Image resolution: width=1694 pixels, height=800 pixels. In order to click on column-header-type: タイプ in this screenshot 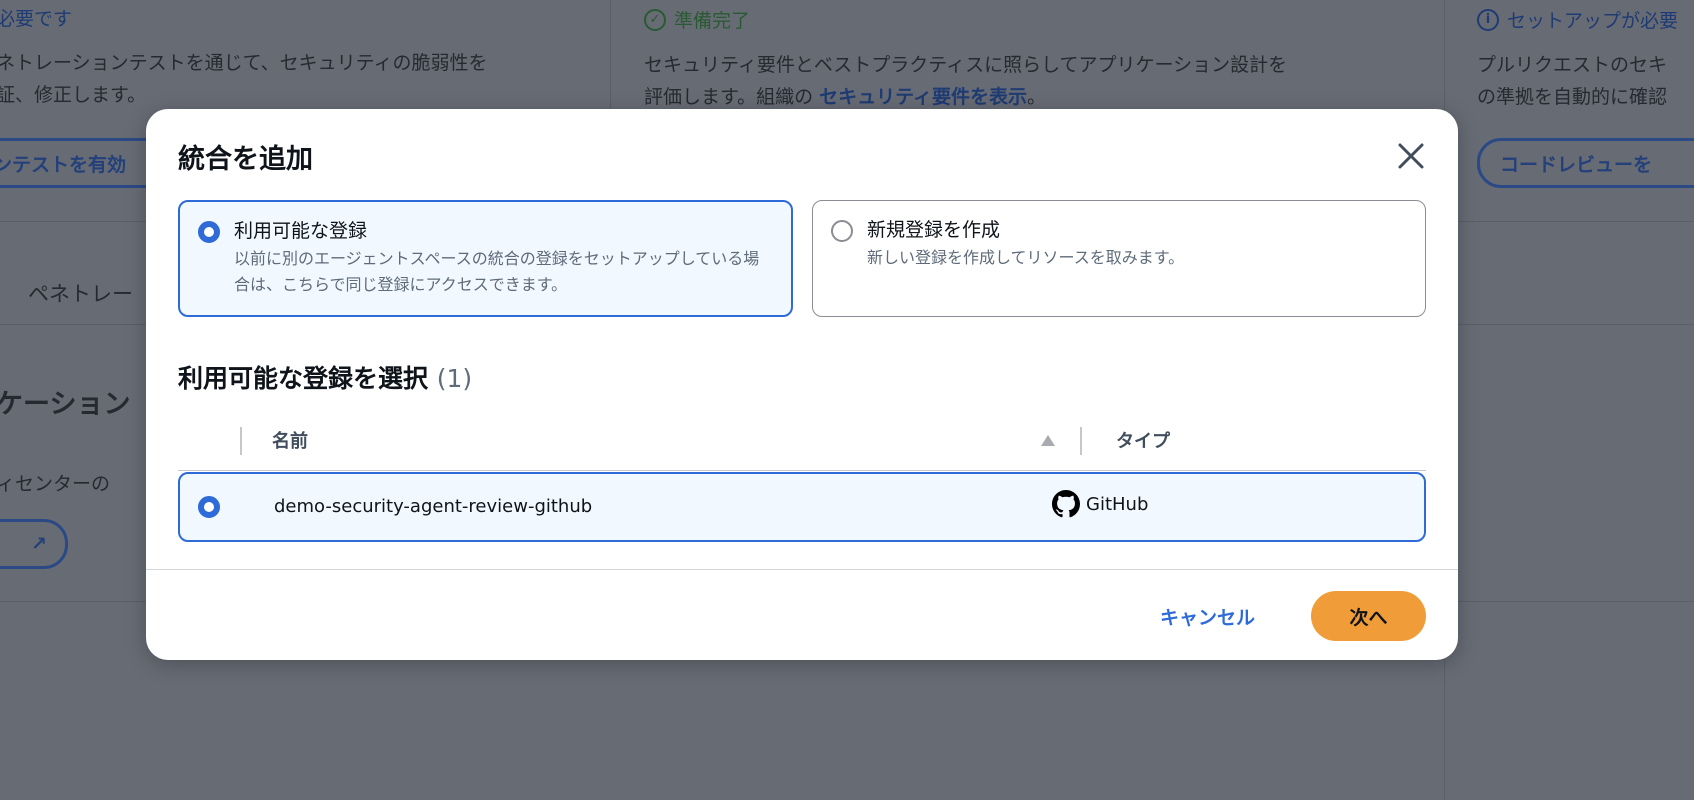, I will do `click(1143, 440)`.